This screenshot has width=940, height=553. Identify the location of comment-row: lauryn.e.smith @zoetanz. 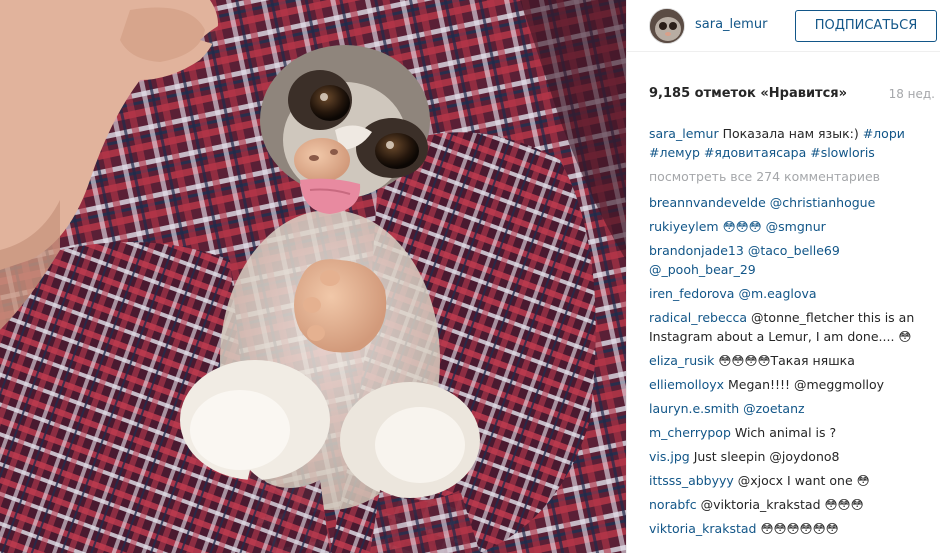
(793, 408).